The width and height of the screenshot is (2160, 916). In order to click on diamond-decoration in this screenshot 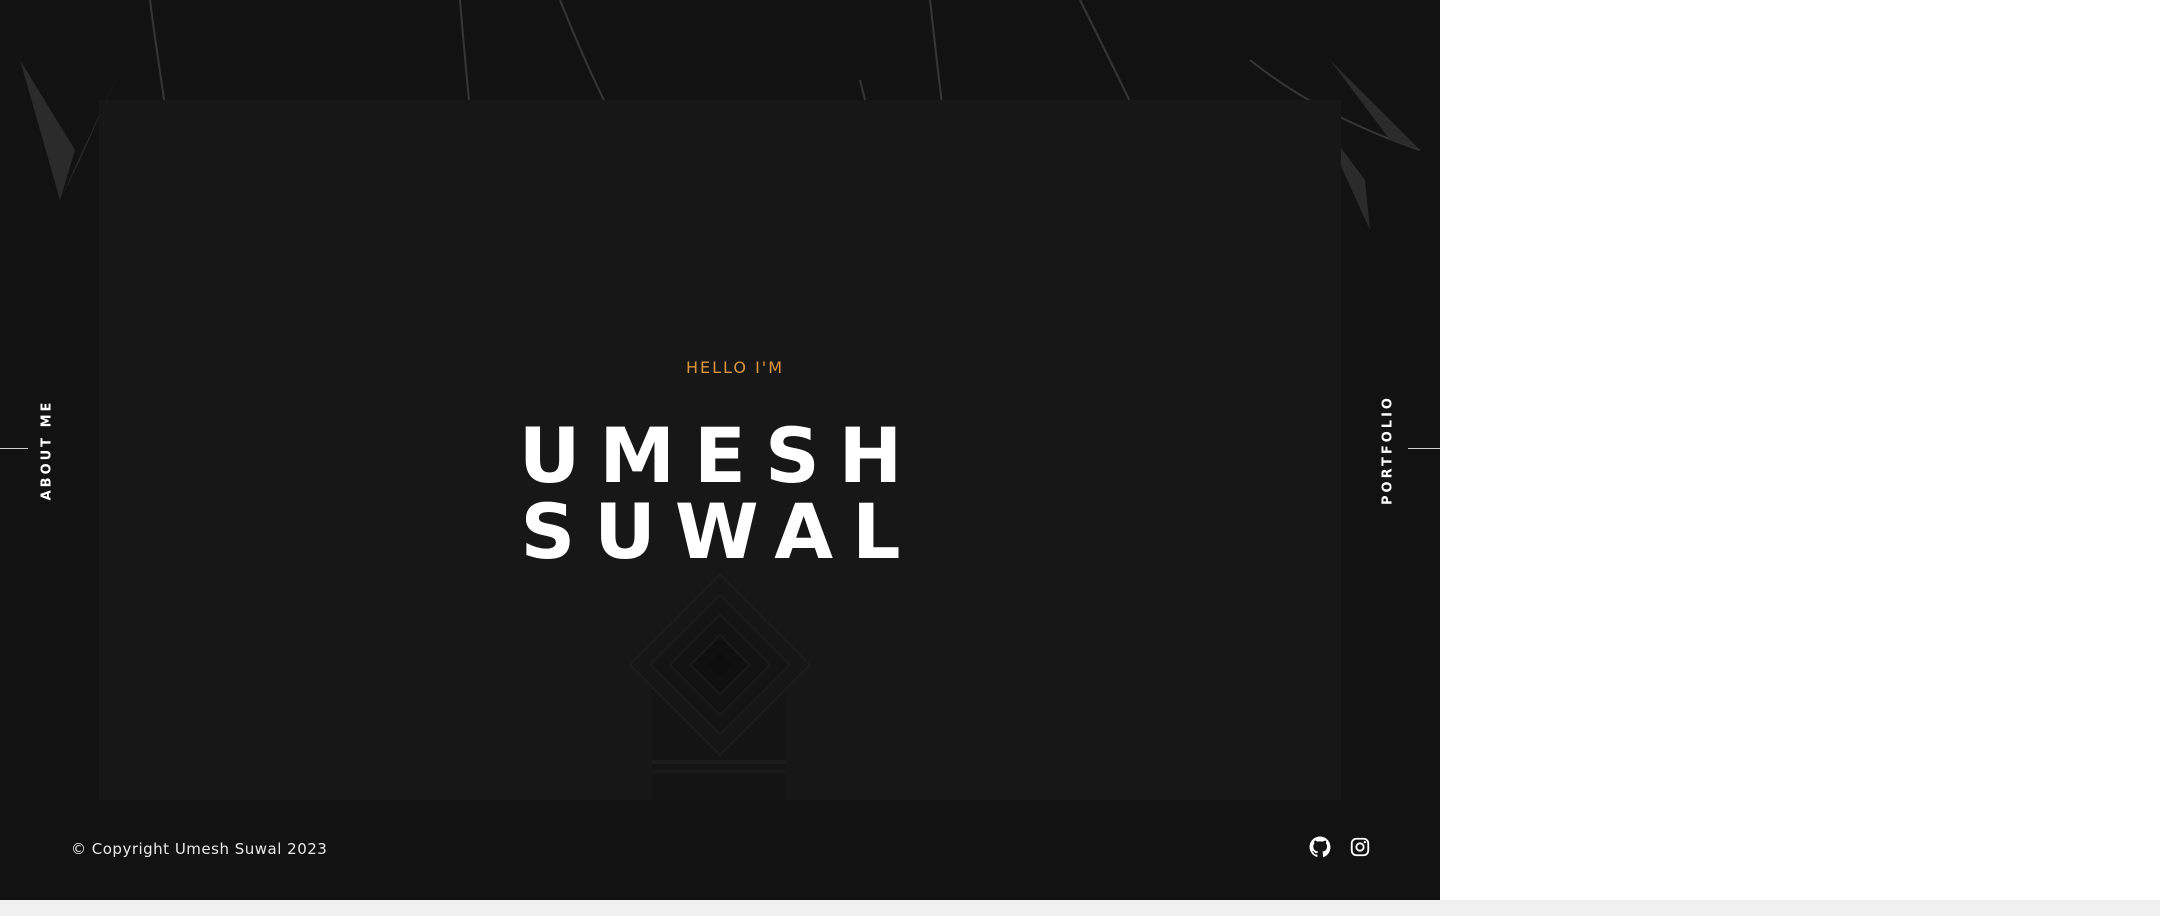, I will do `click(720, 686)`.